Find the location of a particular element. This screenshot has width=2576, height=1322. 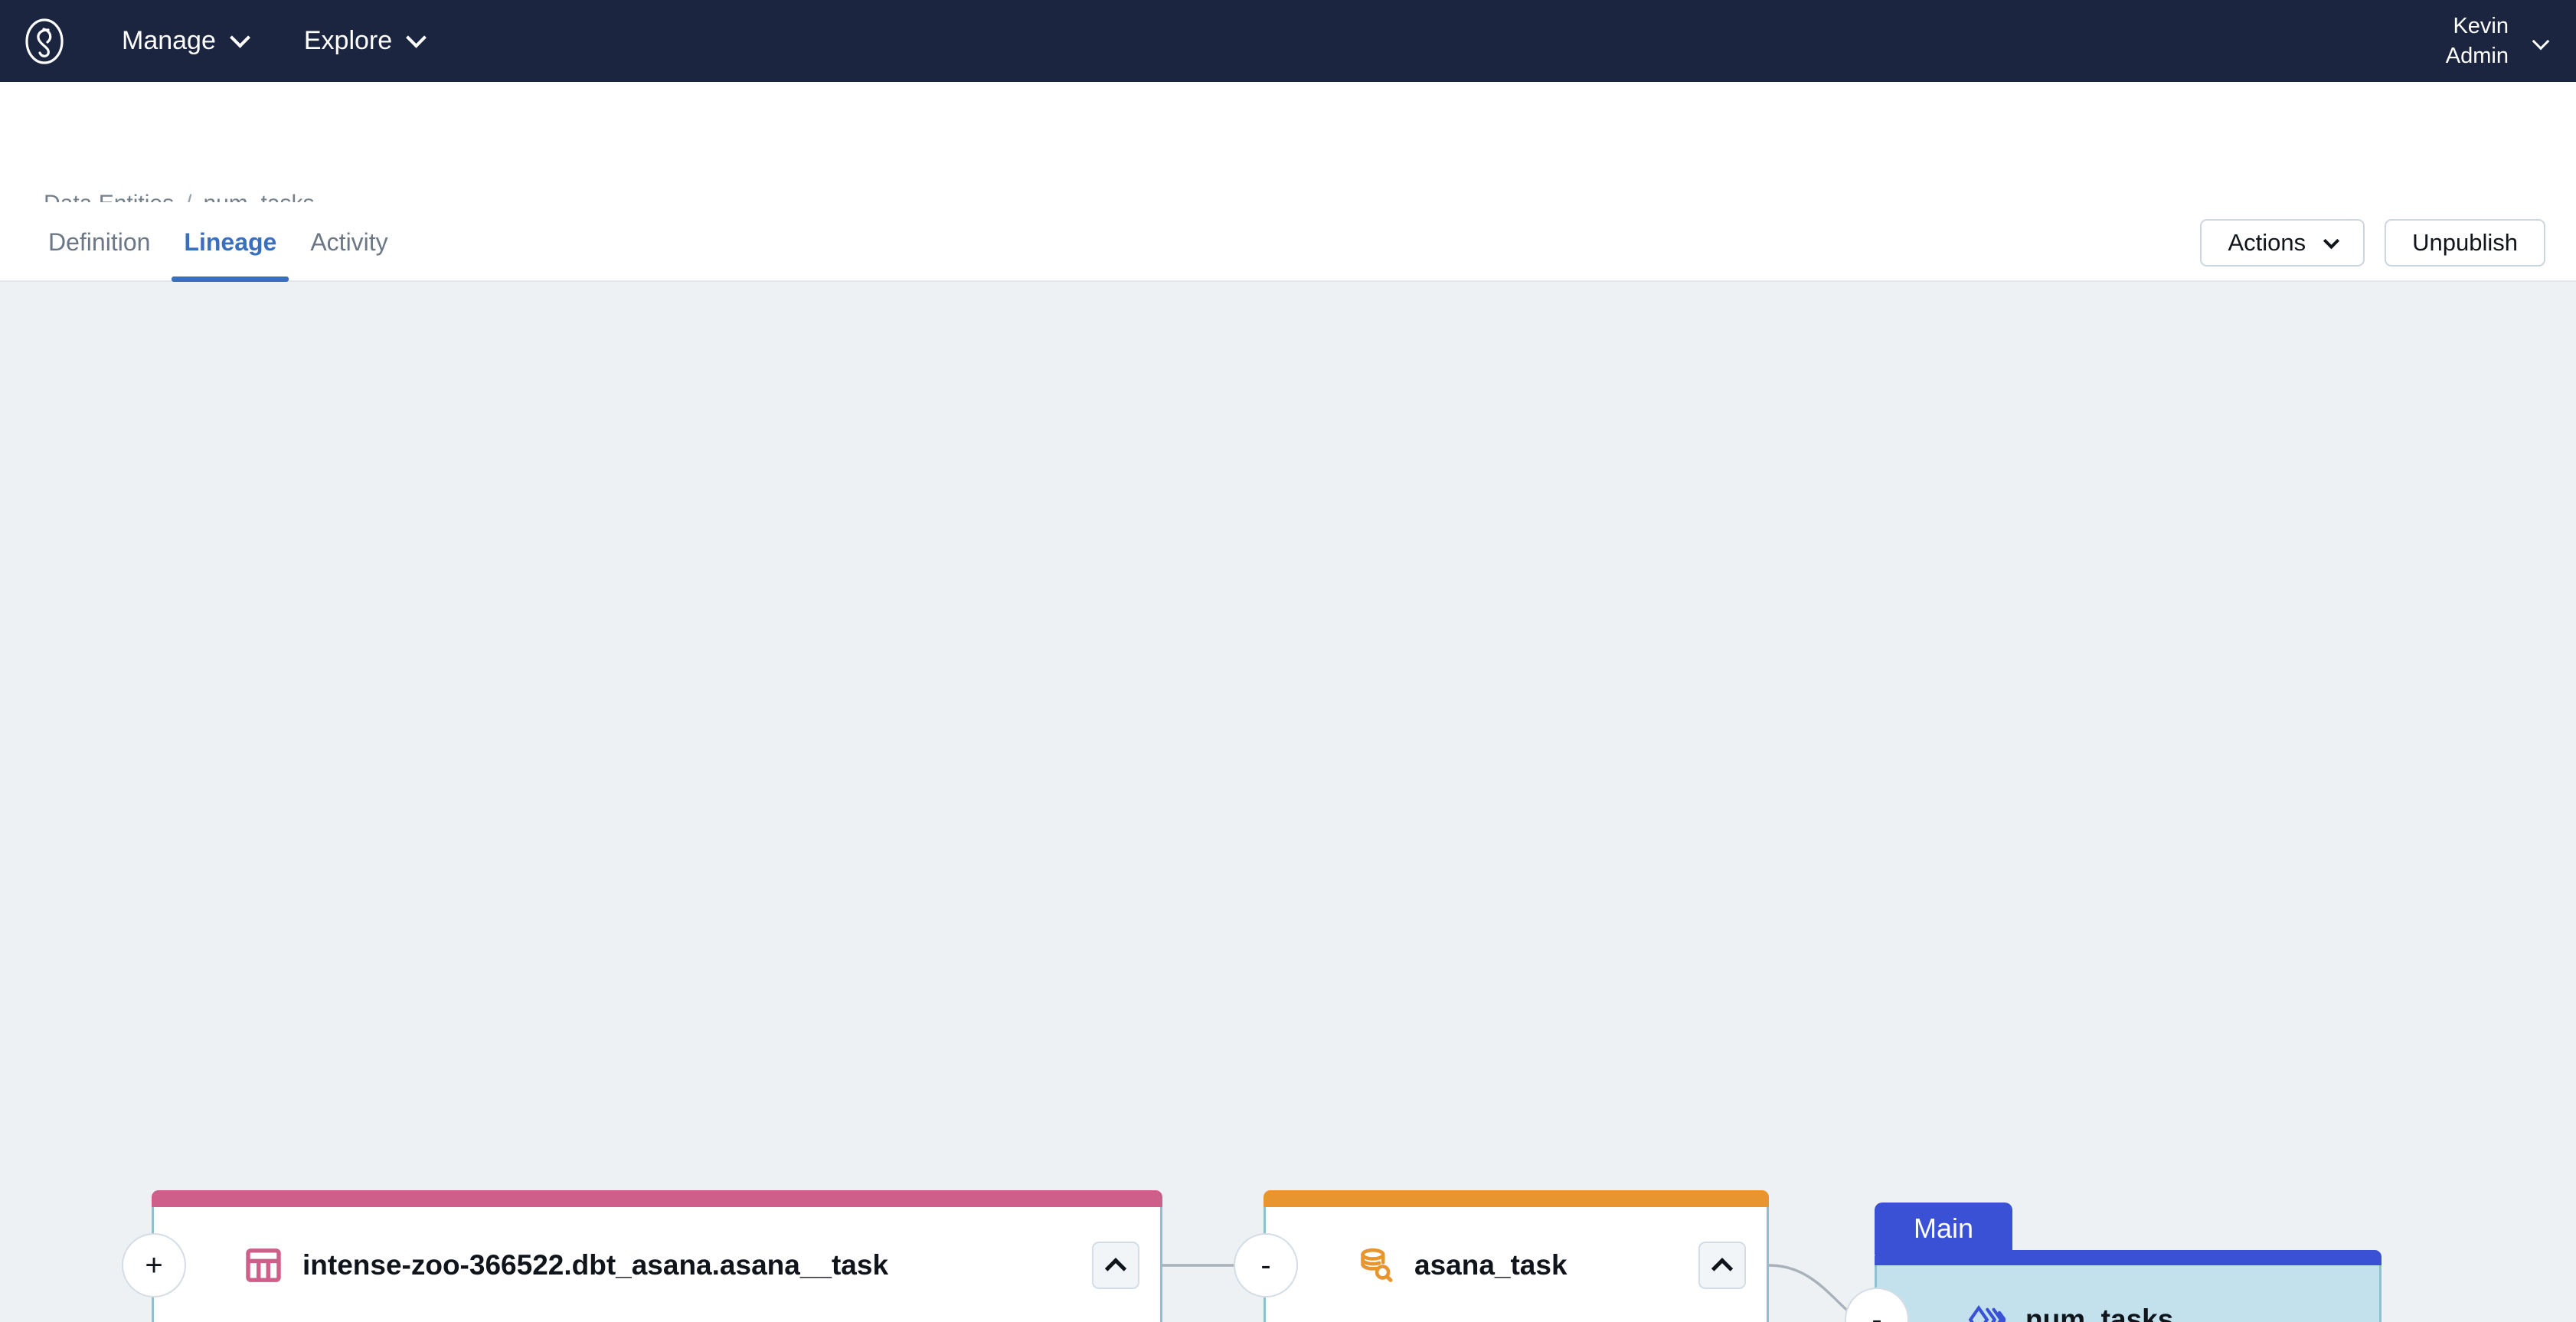

node-expand-toggle: + is located at coordinates (154, 1265).